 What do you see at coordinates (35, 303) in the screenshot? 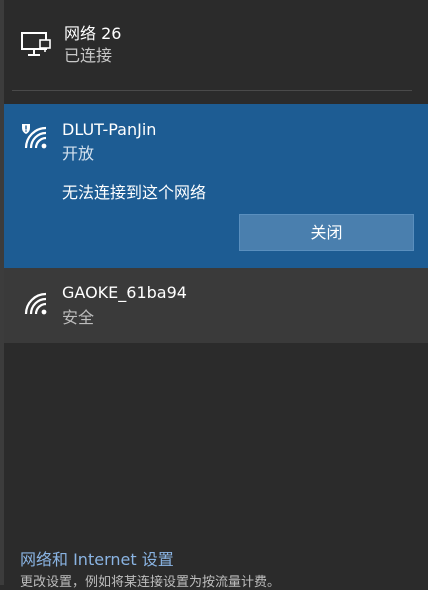
I see `wifi-icon` at bounding box center [35, 303].